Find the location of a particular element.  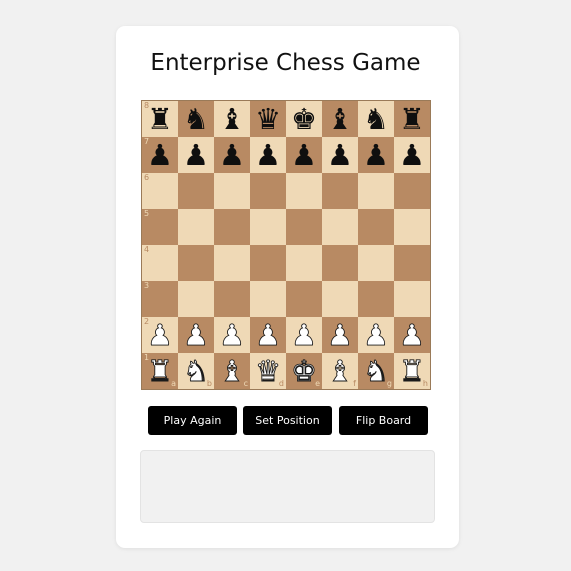

square-e8: ♚ is located at coordinates (304, 119).